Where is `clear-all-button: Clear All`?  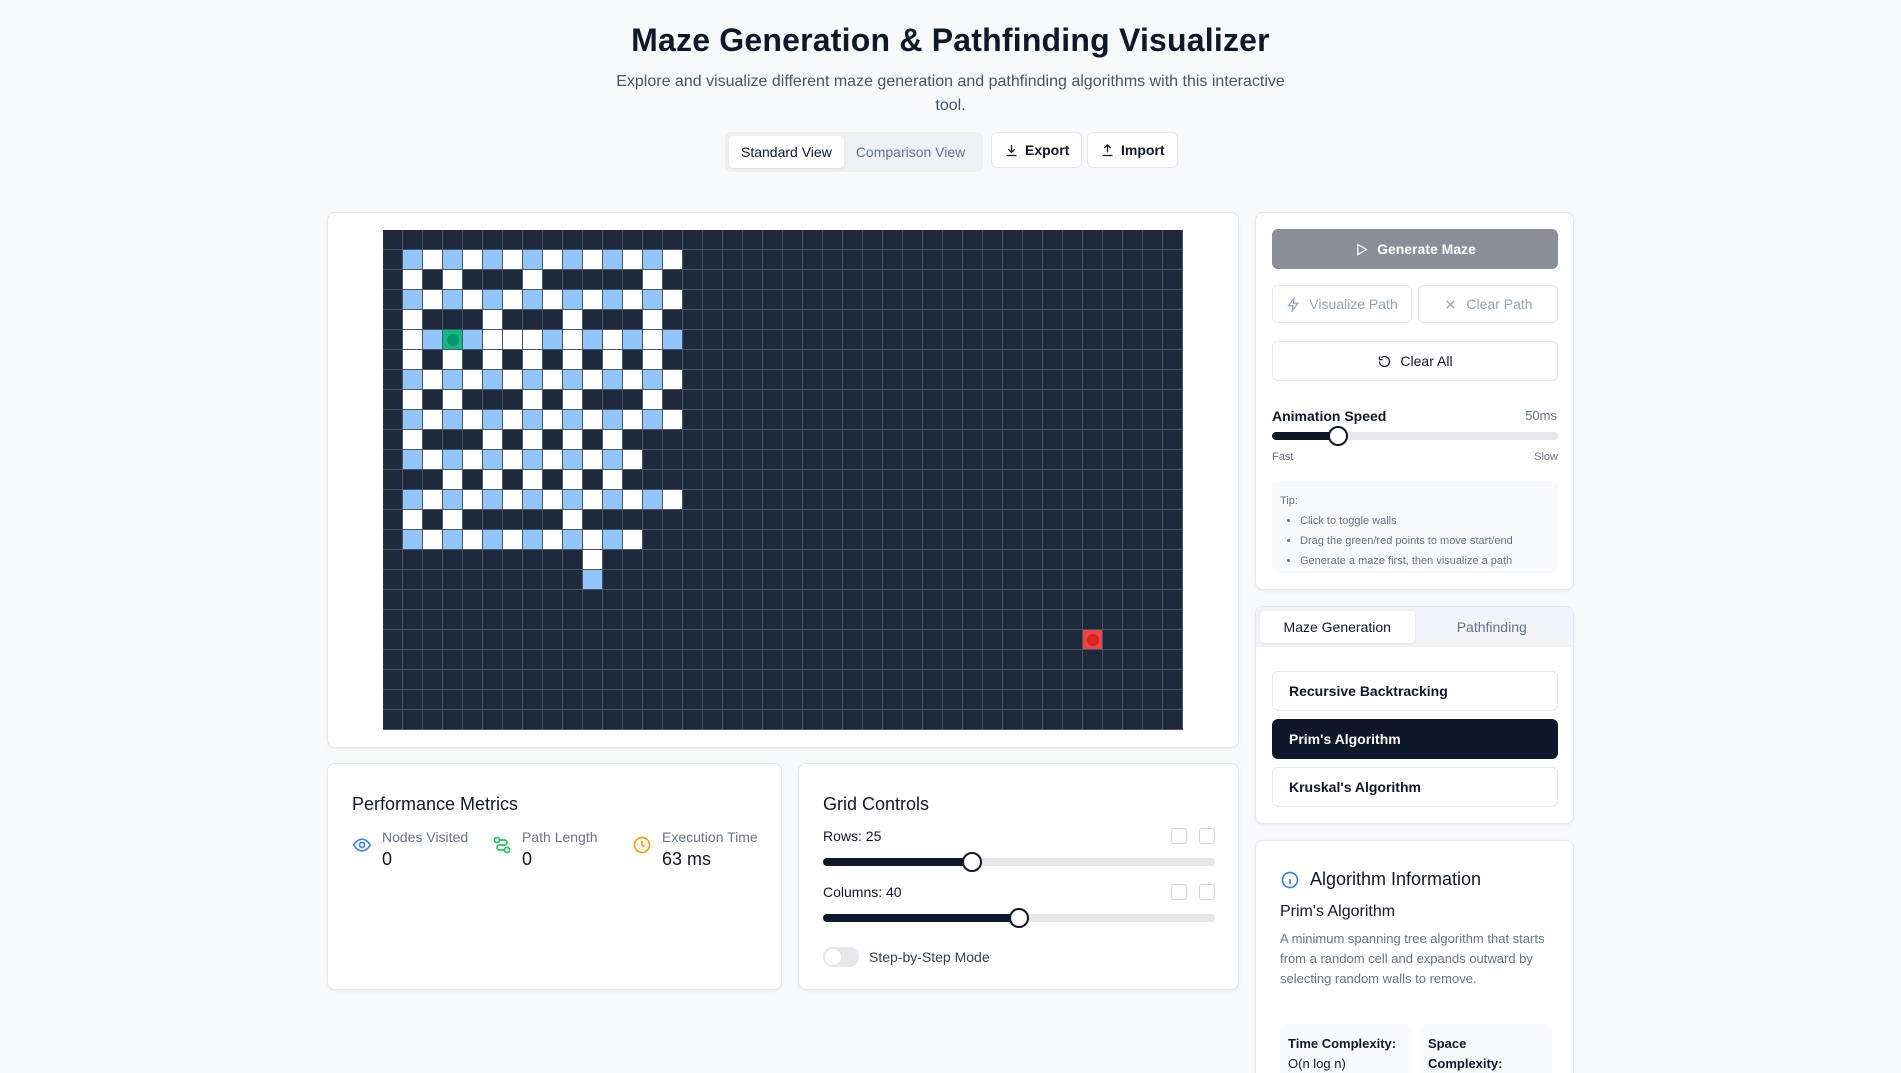
clear-all-button: Clear All is located at coordinates (1415, 361).